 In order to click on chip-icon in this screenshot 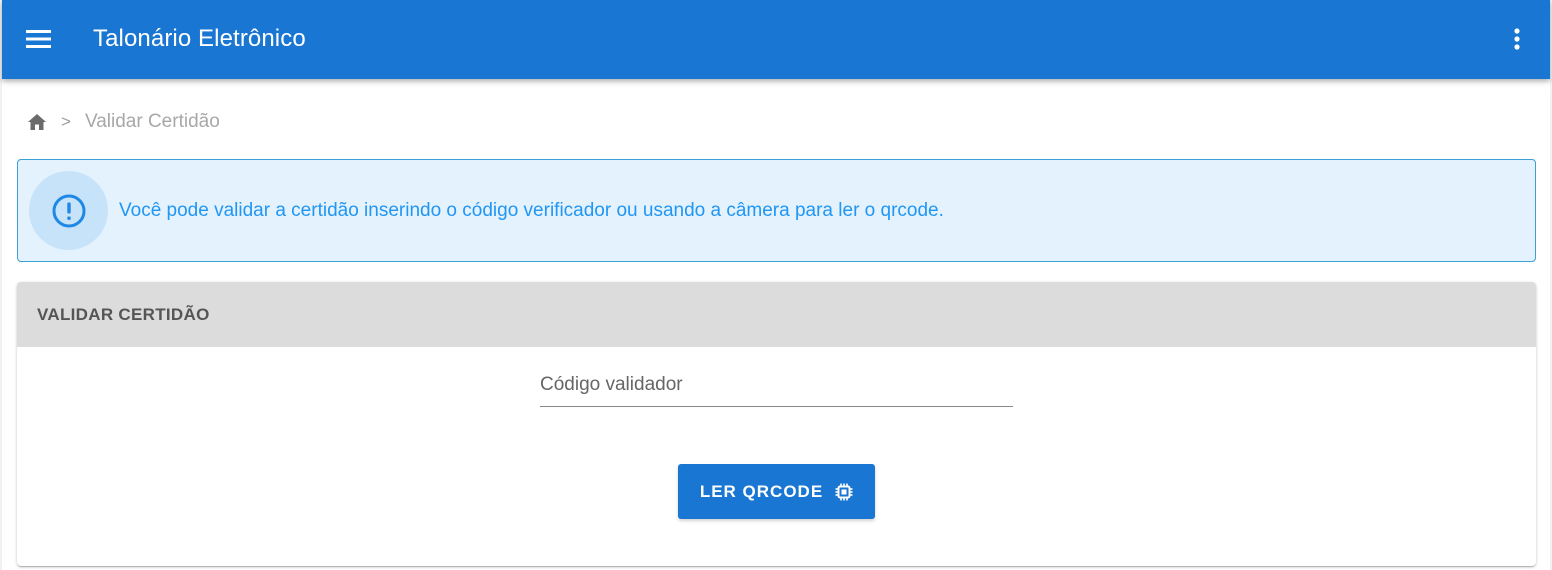, I will do `click(844, 492)`.